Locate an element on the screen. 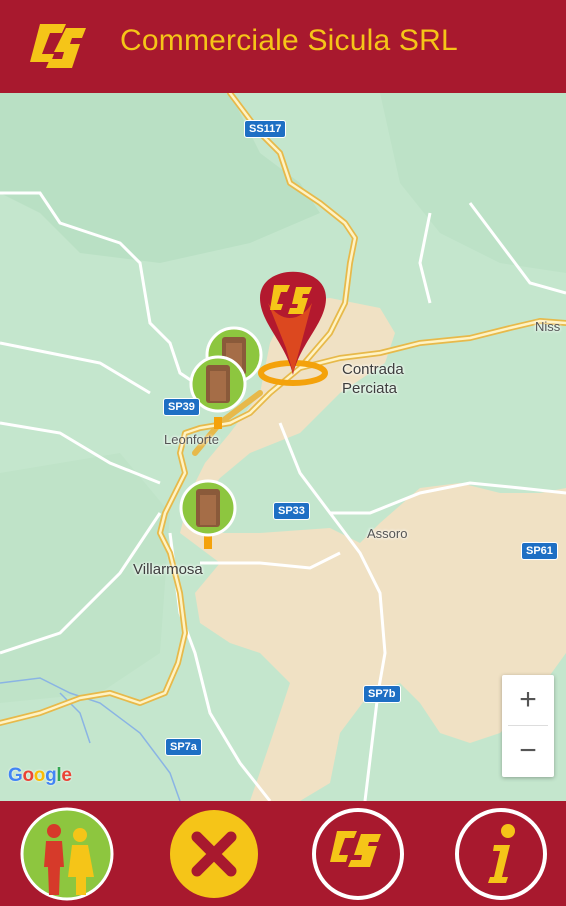 The image size is (566, 906). company-button is located at coordinates (358, 854).